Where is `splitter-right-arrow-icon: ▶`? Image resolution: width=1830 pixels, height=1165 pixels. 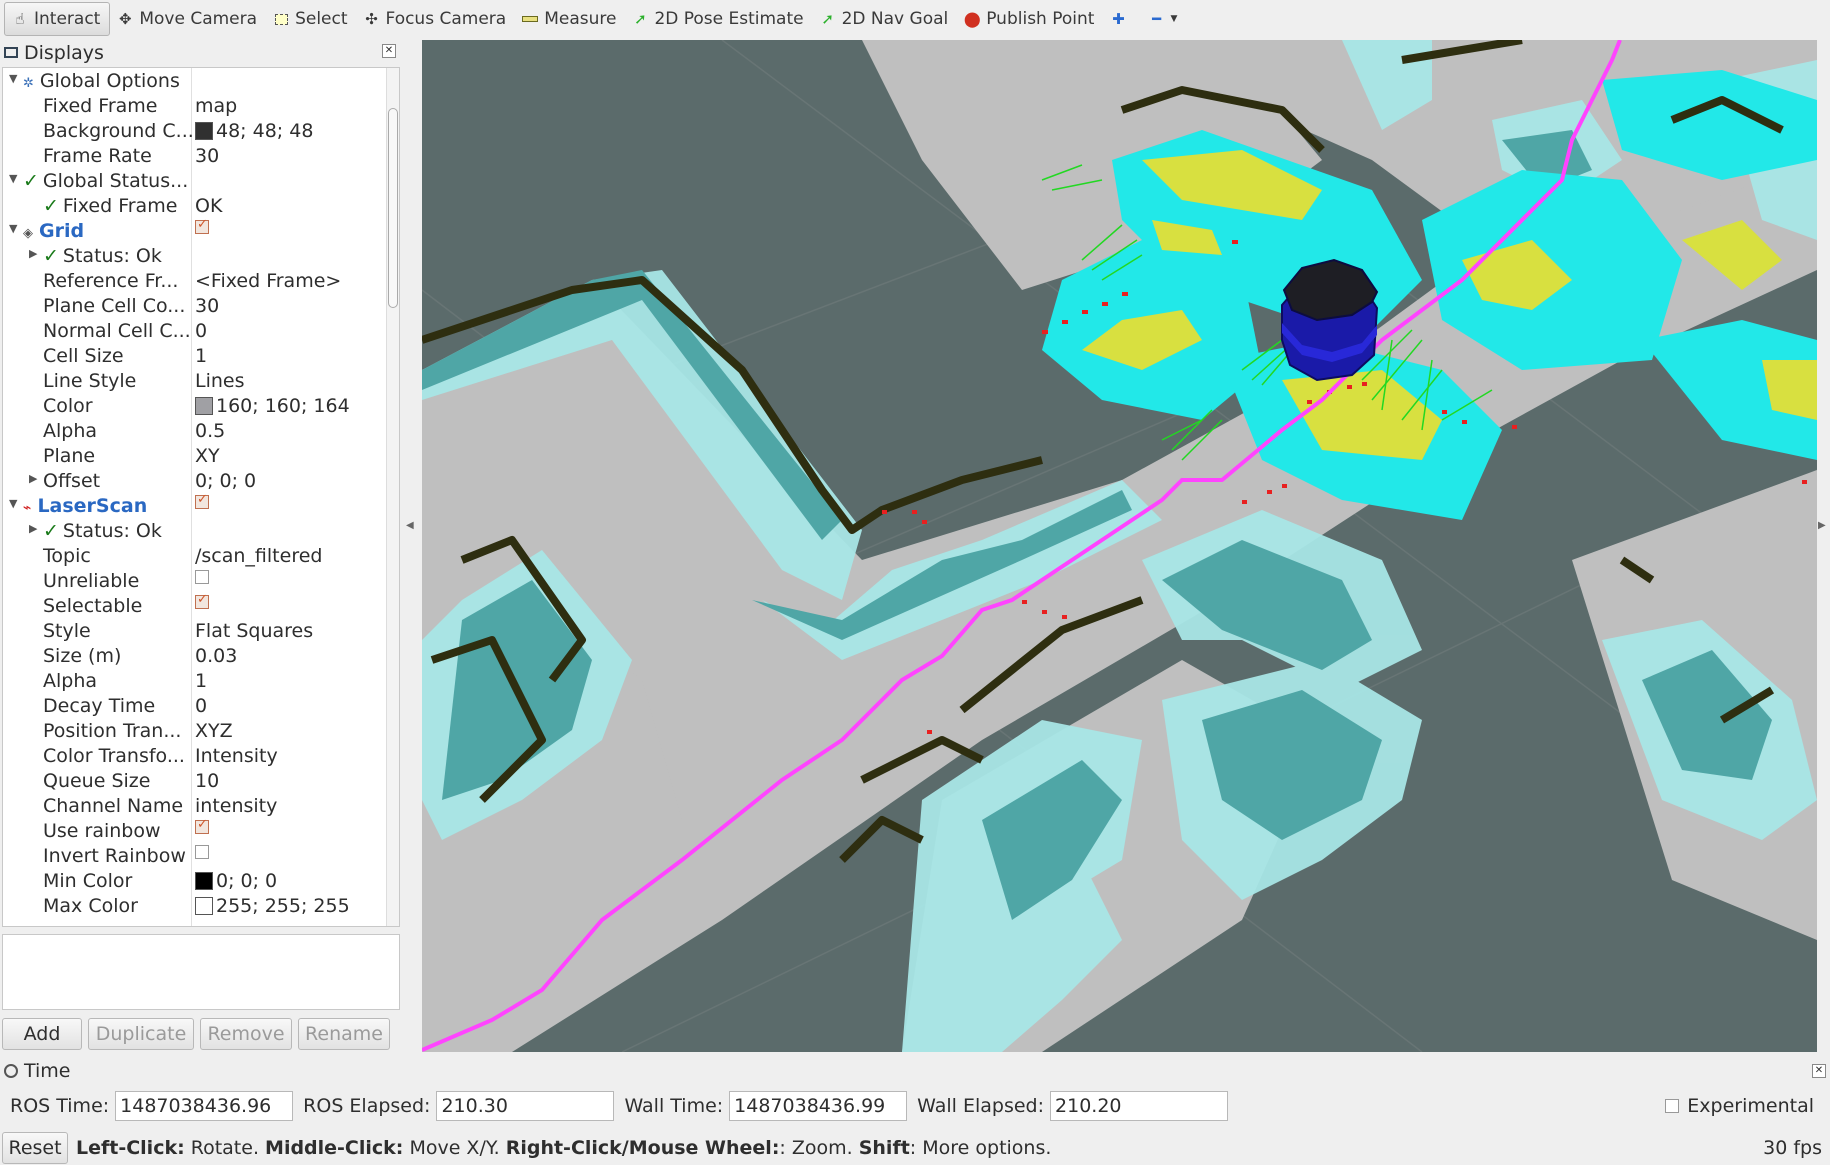
splitter-right-arrow-icon: ▶ is located at coordinates (1822, 525).